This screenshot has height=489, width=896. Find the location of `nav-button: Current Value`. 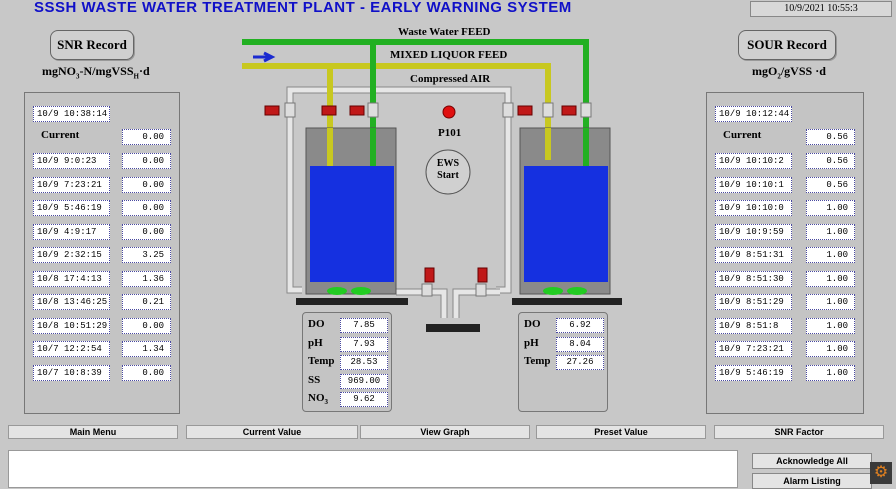

nav-button: Current Value is located at coordinates (272, 432).